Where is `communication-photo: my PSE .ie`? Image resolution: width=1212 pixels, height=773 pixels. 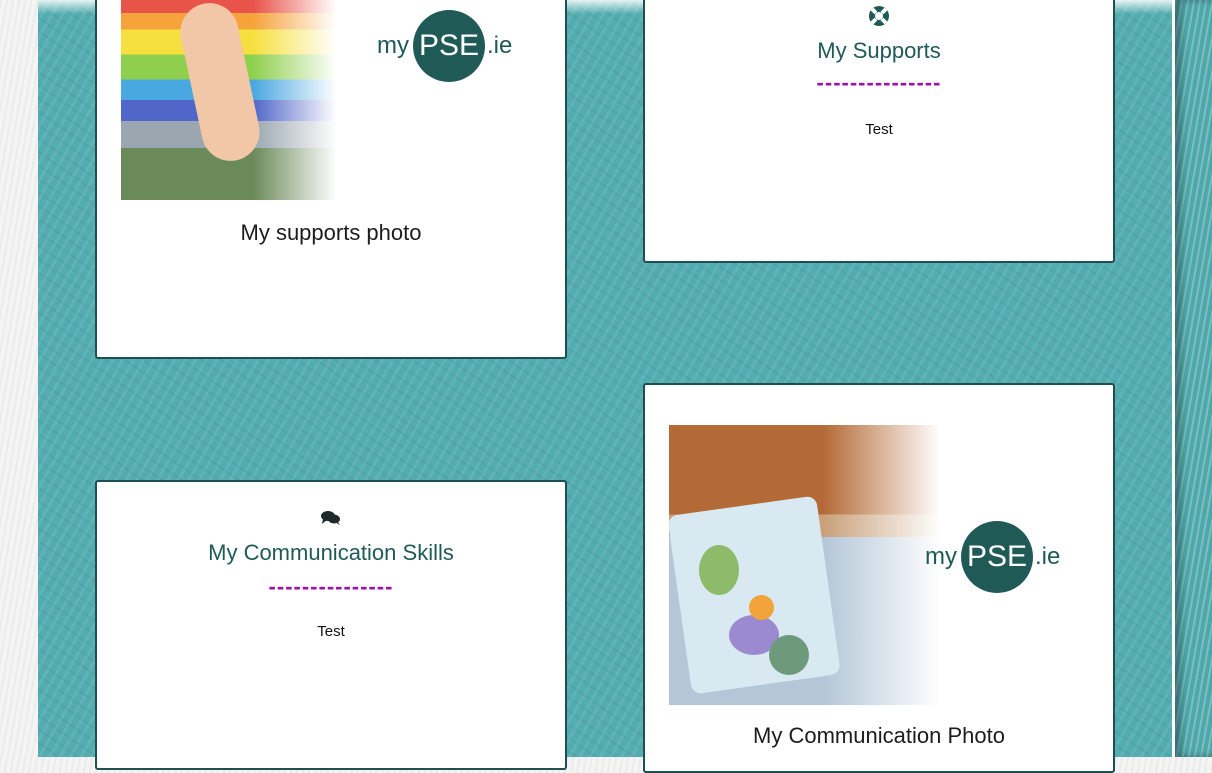
communication-photo: my PSE .ie is located at coordinates (879, 565).